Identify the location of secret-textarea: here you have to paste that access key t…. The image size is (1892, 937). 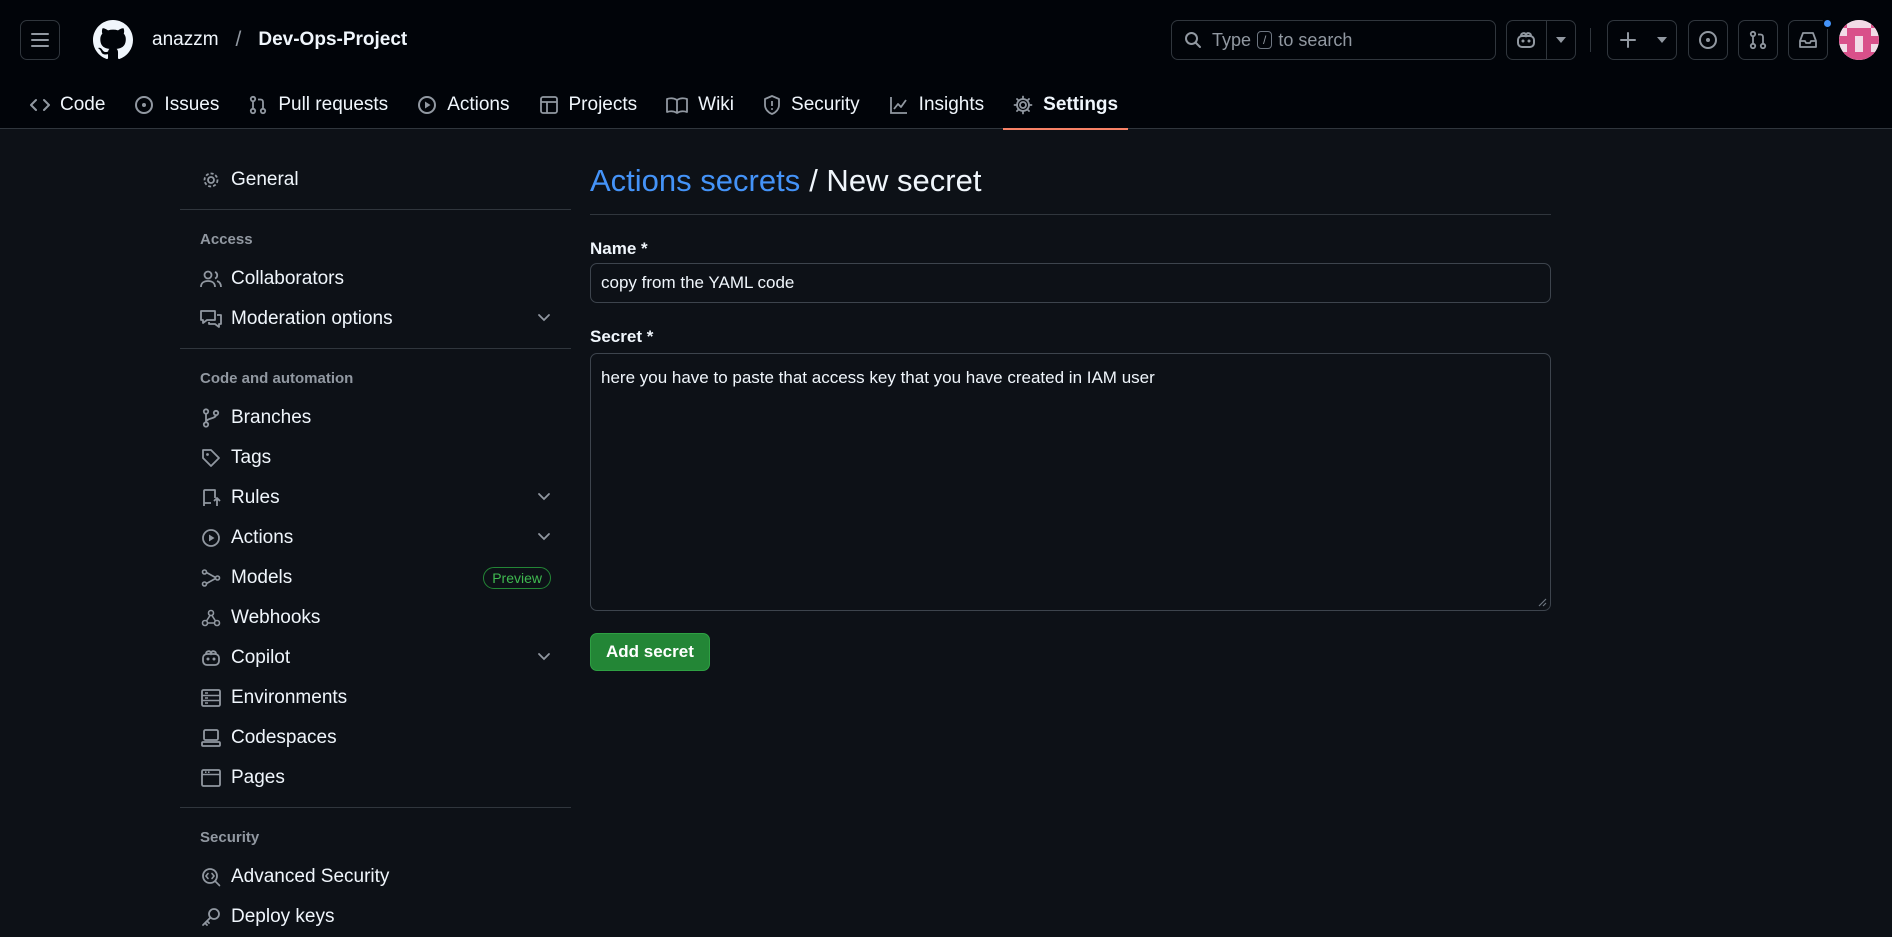
(1070, 482).